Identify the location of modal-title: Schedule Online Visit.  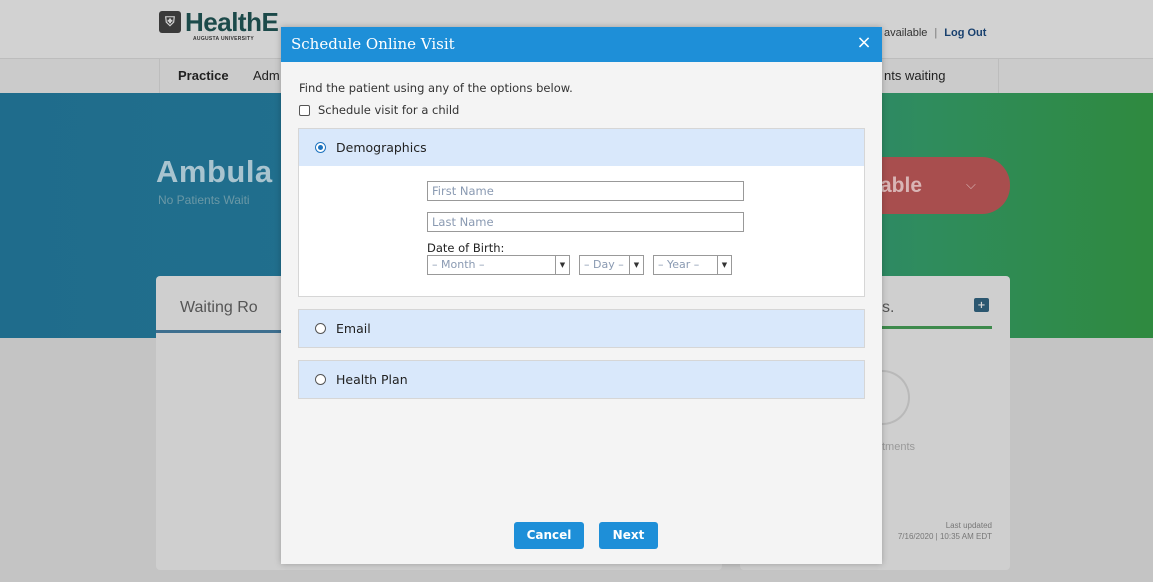
(373, 44).